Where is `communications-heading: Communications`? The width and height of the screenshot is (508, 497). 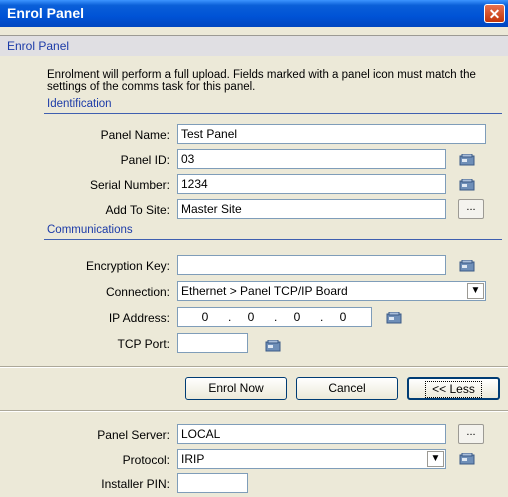
communications-heading: Communications is located at coordinates (90, 230).